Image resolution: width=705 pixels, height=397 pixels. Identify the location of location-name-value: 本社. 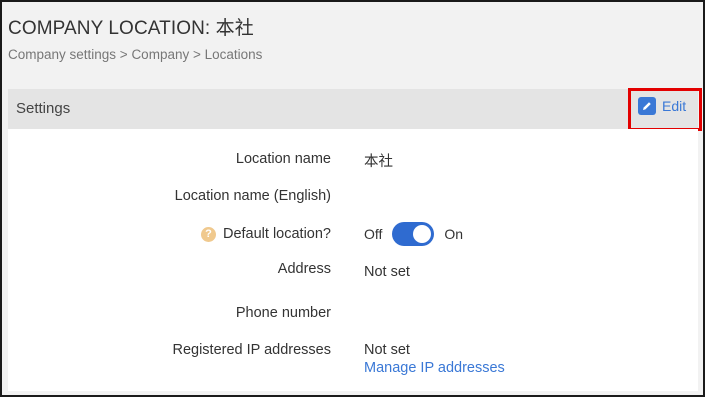
(378, 162).